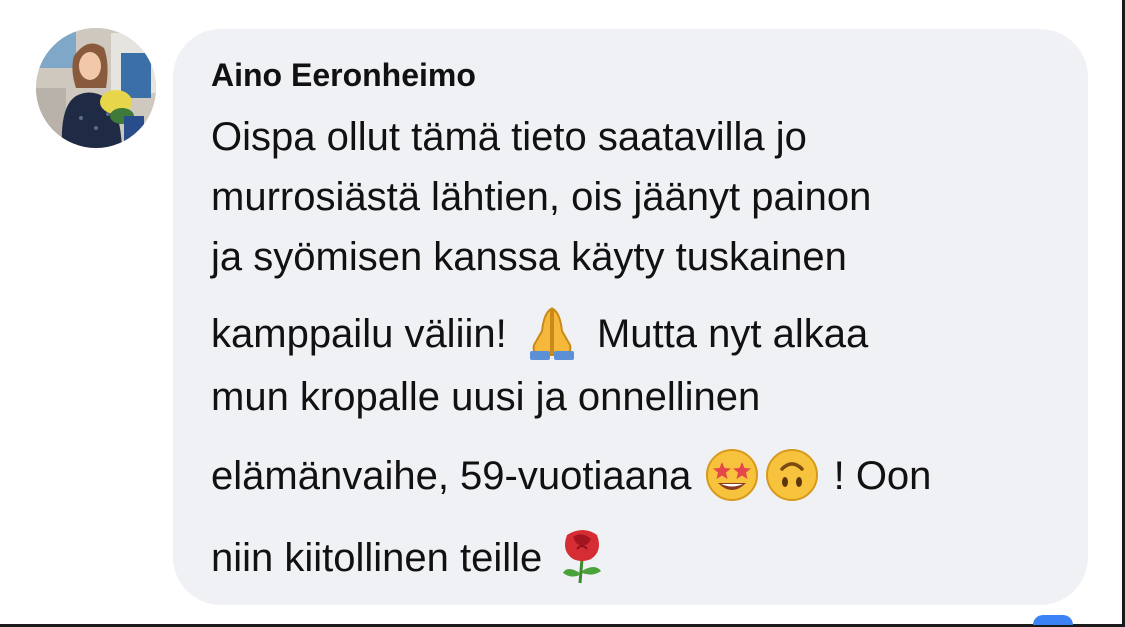  Describe the element at coordinates (509, 137) in the screenshot. I see `comment-line-1: Oispa ollut tämä tieto saatavilla jo` at that location.